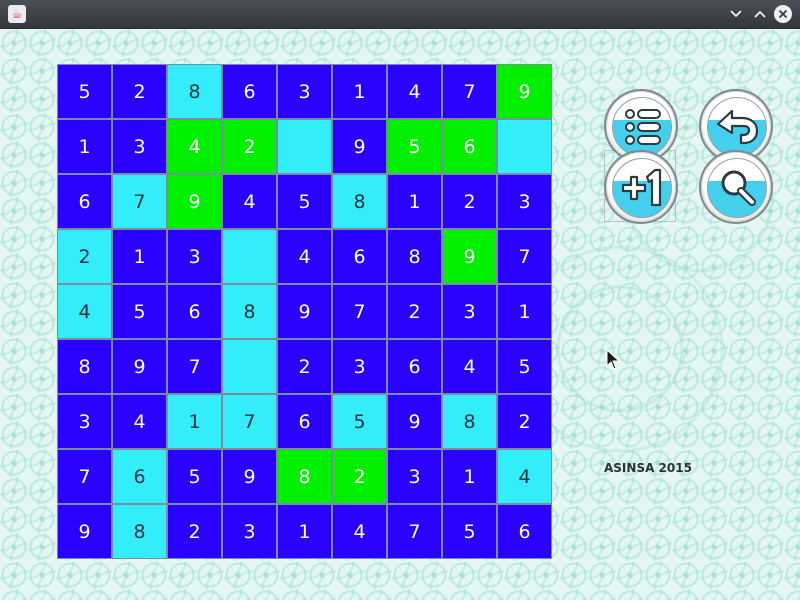 The height and width of the screenshot is (600, 800). What do you see at coordinates (414, 476) in the screenshot?
I see `board-cell-r8-c7: 3` at bounding box center [414, 476].